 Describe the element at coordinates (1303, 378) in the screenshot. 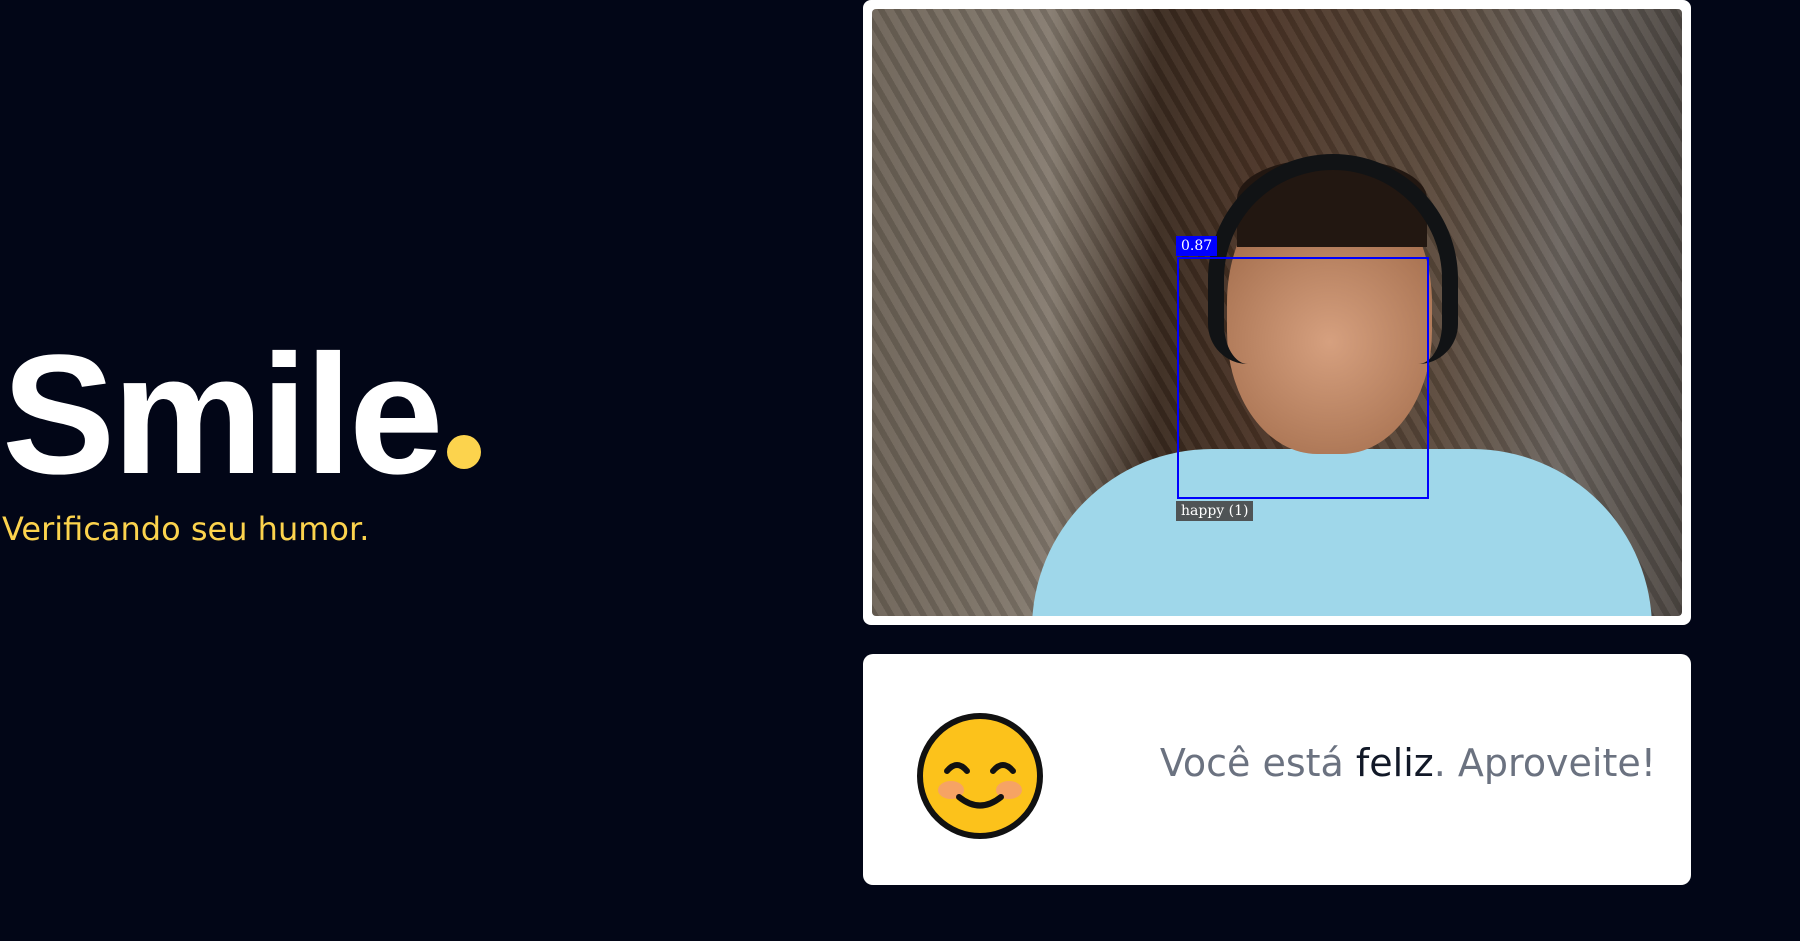

I see `face-detection-box` at that location.